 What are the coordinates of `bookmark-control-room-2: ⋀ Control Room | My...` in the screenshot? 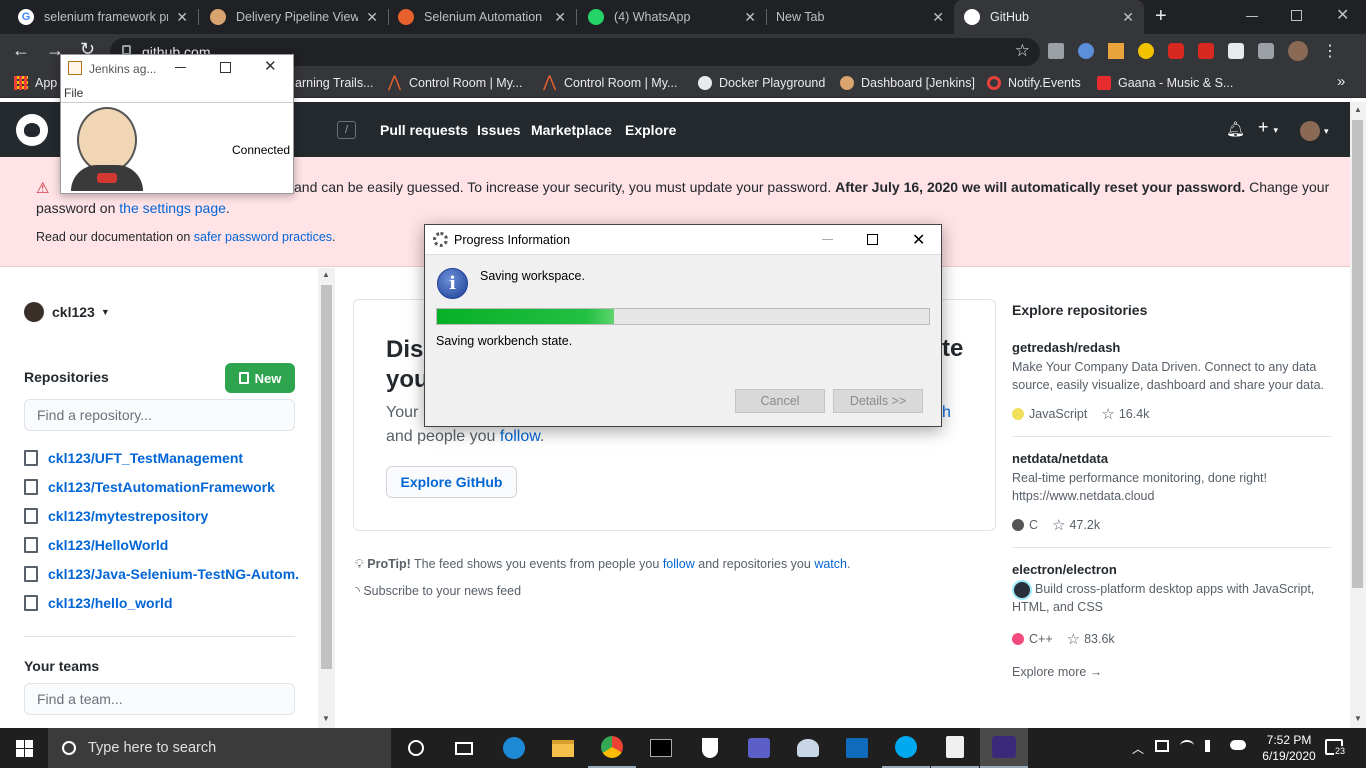 It's located at (610, 83).